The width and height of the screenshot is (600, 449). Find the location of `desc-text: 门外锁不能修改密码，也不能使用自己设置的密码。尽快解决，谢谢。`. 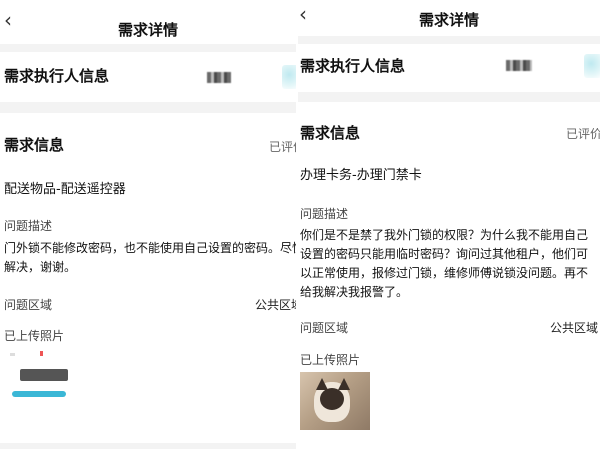

desc-text: 门外锁不能修改密码，也不能使用自己设置的密码。尽快解决，谢谢。 is located at coordinates (150, 257).